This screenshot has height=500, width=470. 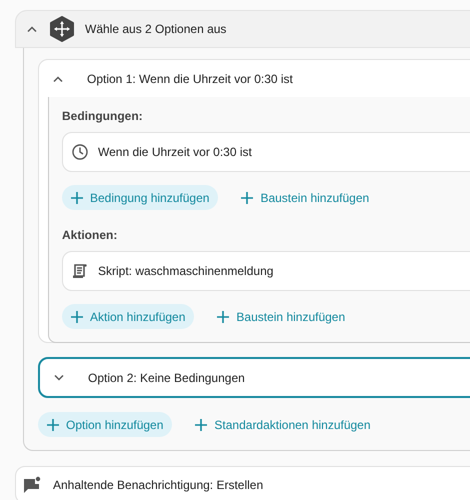 I want to click on block-header: Wähle aus 2 Optionen aus, so click(x=242, y=29).